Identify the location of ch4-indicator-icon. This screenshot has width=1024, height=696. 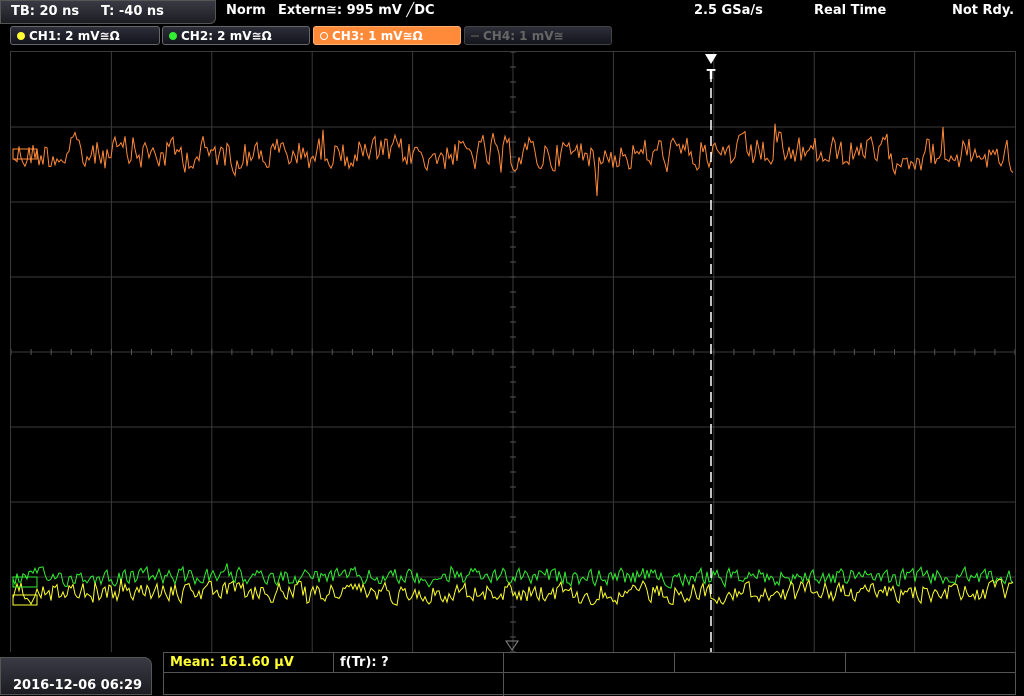
(475, 35).